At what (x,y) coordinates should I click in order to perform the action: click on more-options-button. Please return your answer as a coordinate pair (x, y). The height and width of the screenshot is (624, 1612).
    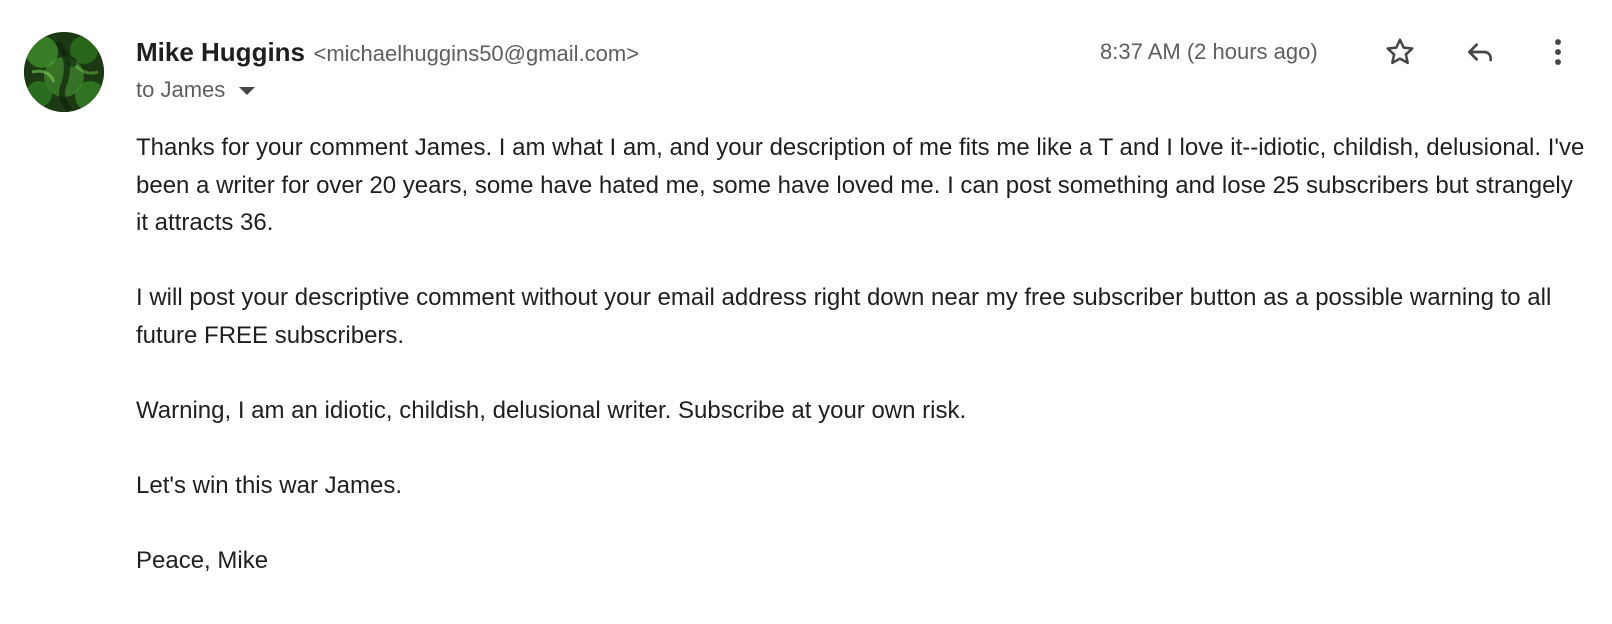
    Looking at the image, I should click on (1558, 52).